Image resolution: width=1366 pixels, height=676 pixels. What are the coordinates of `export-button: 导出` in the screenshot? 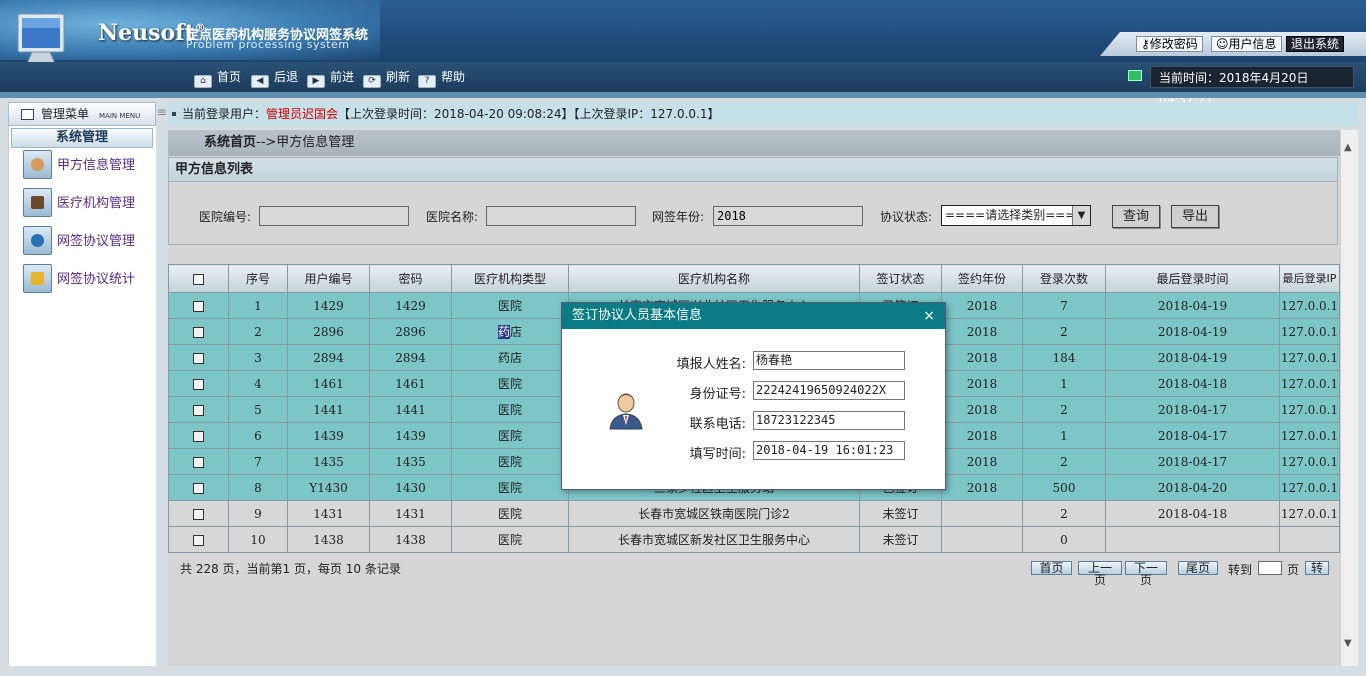 It's located at (1195, 216).